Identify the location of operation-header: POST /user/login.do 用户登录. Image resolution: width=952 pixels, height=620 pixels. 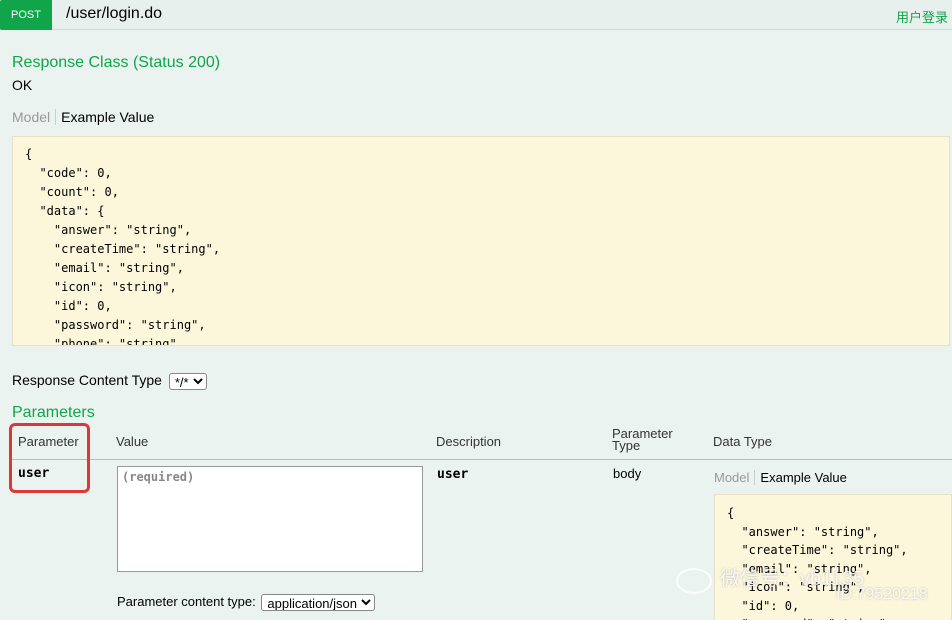
(476, 15).